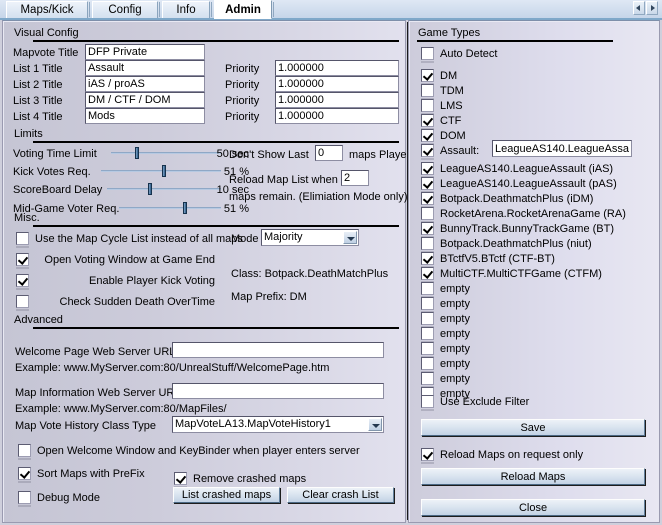 This screenshot has width=662, height=525. I want to click on welcome-url-input, so click(278, 350).